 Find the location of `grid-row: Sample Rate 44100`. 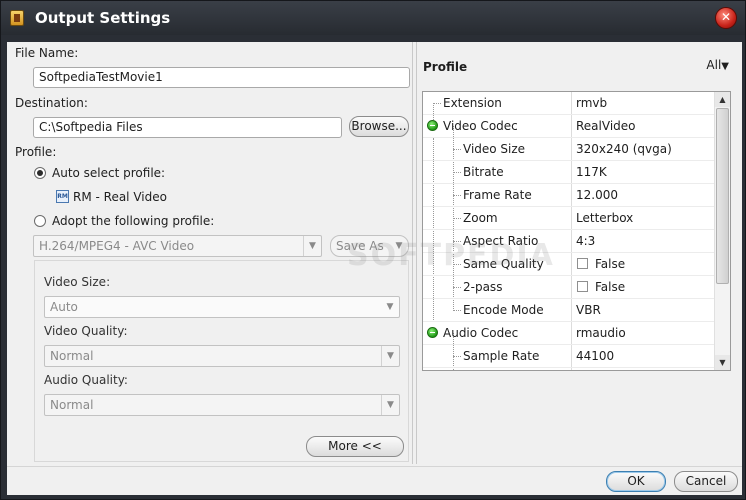

grid-row: Sample Rate 44100 is located at coordinates (569, 356).